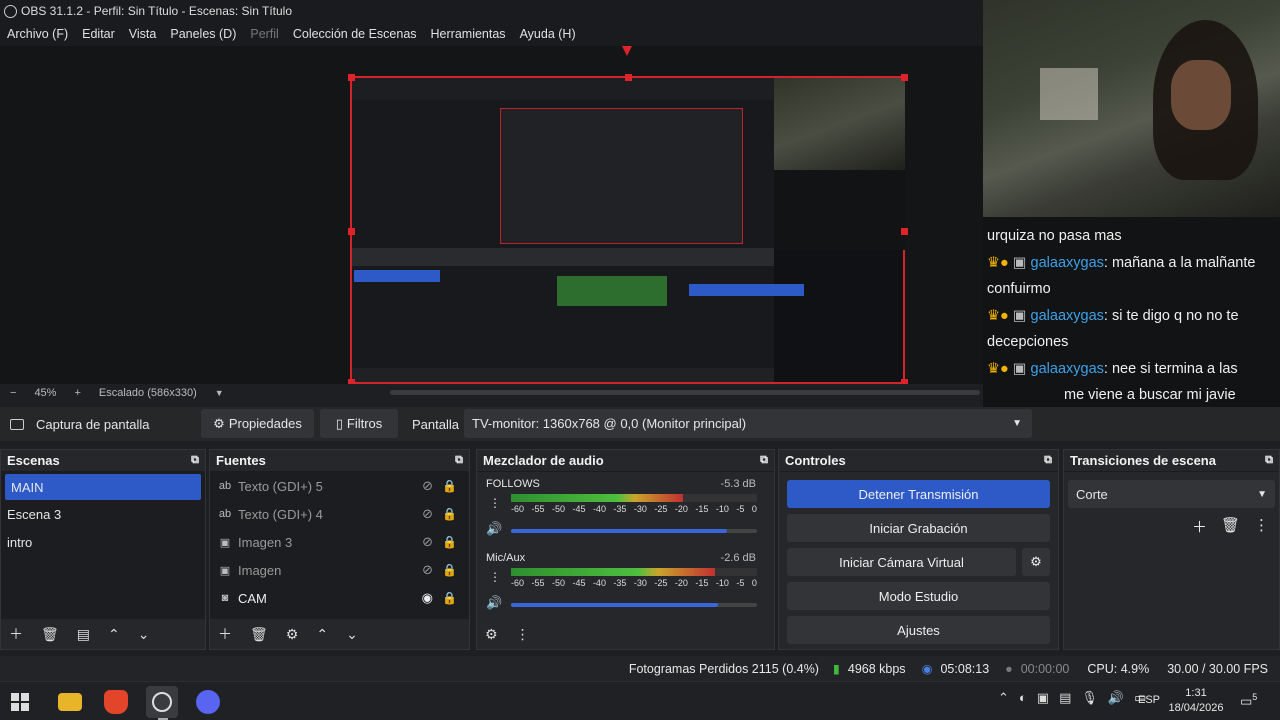 The height and width of the screenshot is (720, 1280). Describe the element at coordinates (70, 702) in the screenshot. I see `file-explorer-icon` at that location.